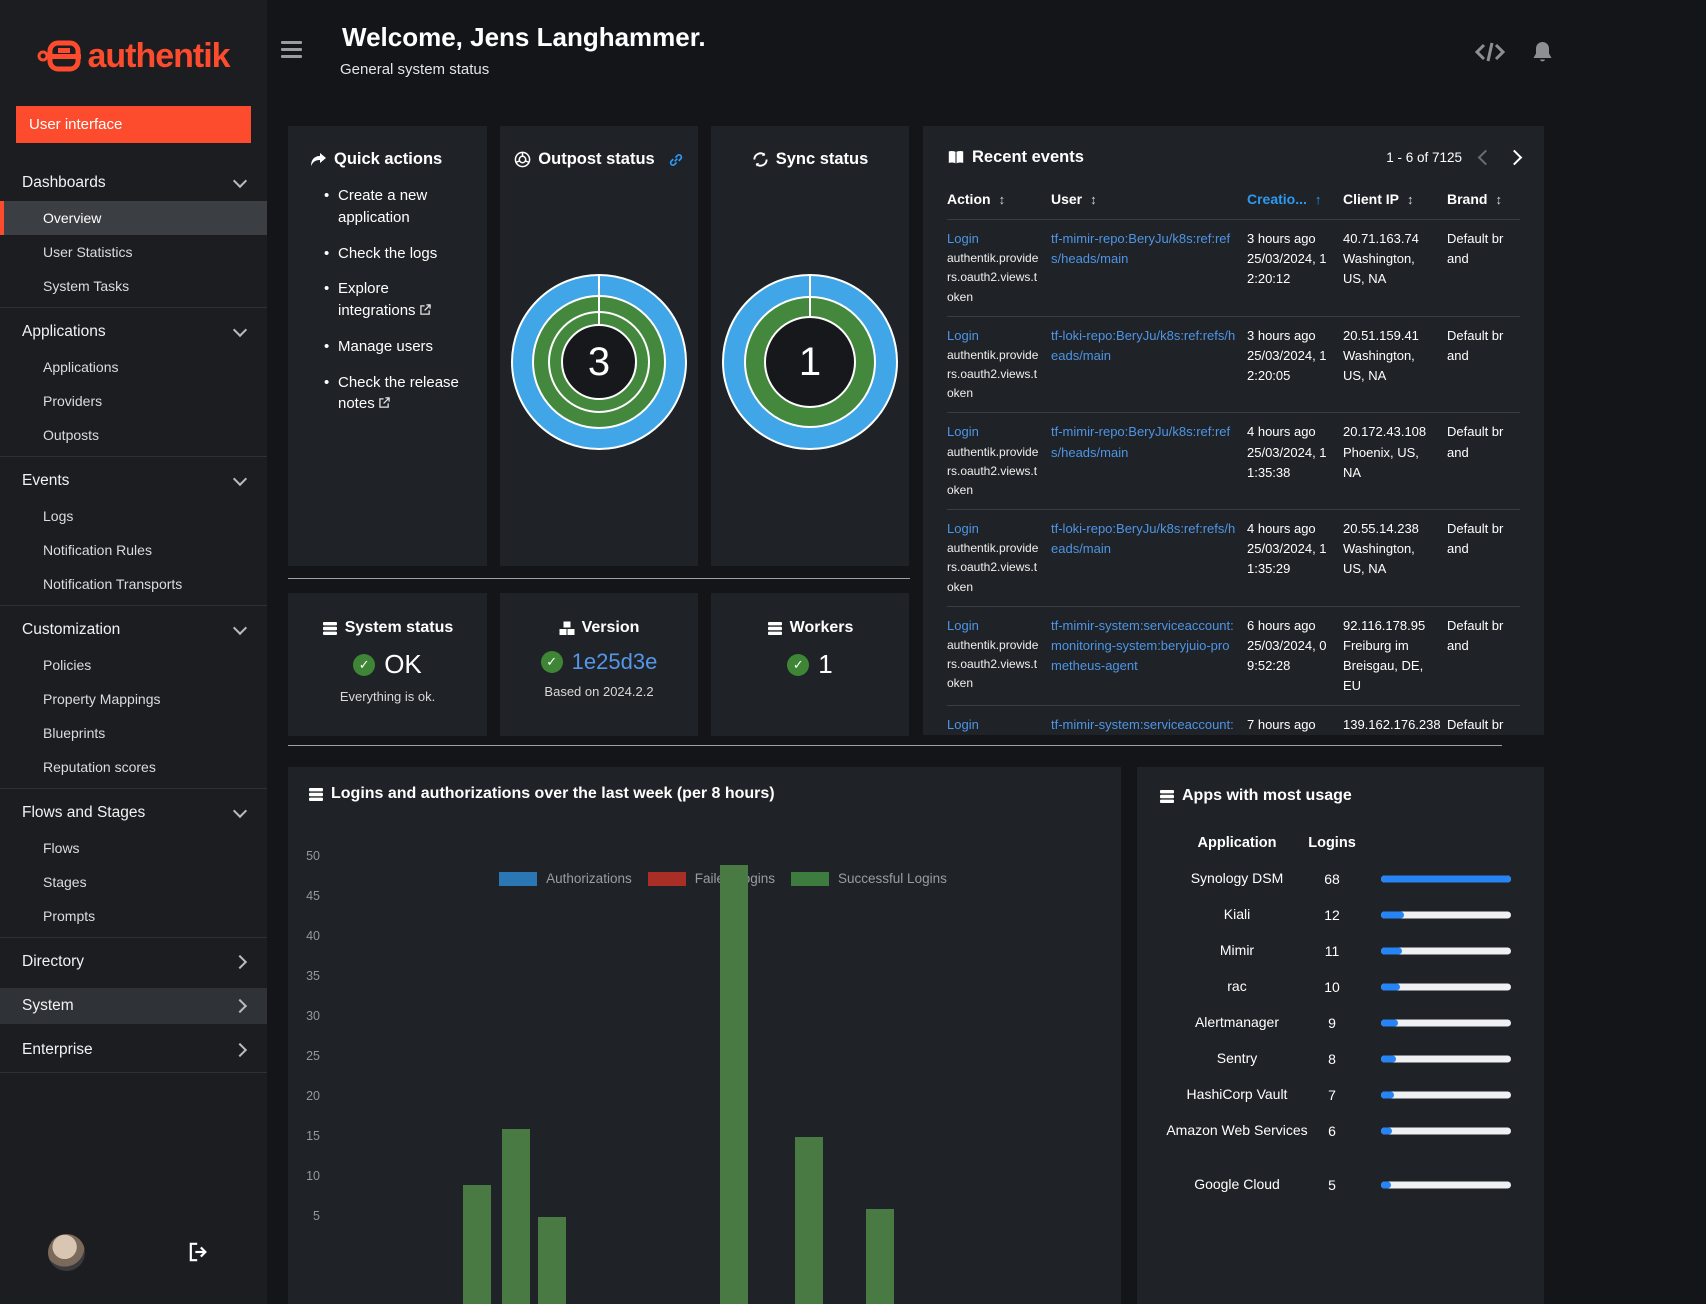 The width and height of the screenshot is (1706, 1304). I want to click on sidebar-section-system: System, so click(133, 1006).